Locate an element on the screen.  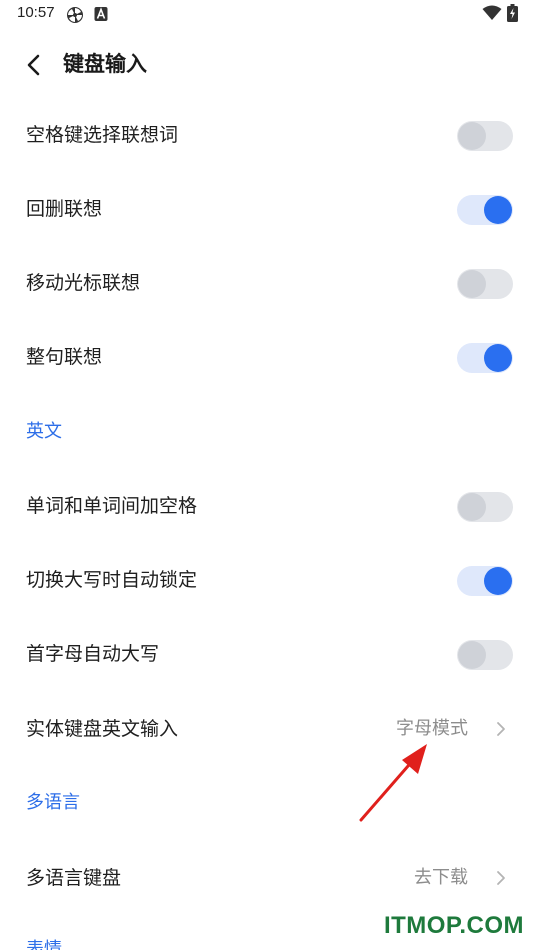
section-title-english: 英文 is located at coordinates (44, 431).